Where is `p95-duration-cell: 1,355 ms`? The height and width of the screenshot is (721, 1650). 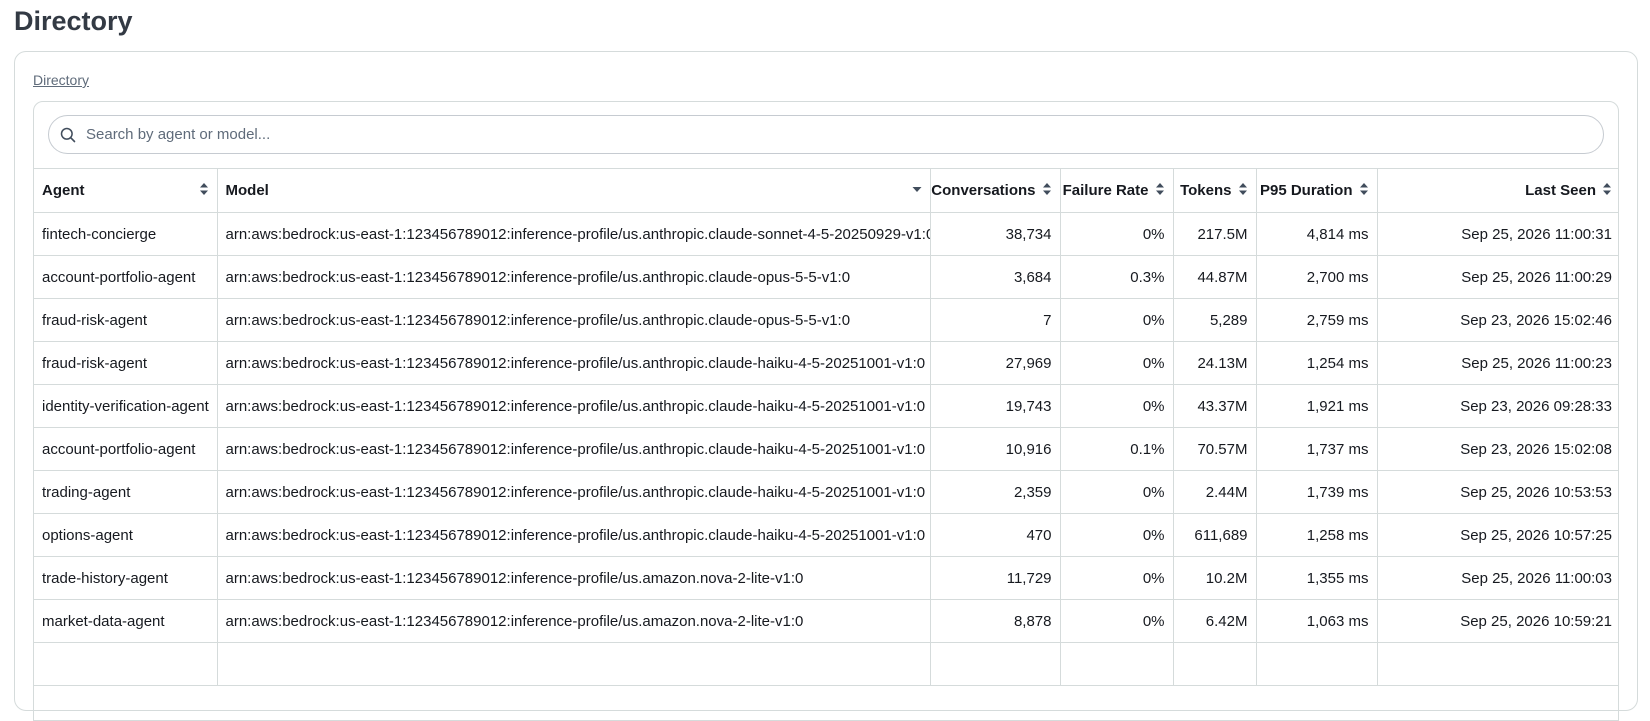
p95-duration-cell: 1,355 ms is located at coordinates (1316, 578).